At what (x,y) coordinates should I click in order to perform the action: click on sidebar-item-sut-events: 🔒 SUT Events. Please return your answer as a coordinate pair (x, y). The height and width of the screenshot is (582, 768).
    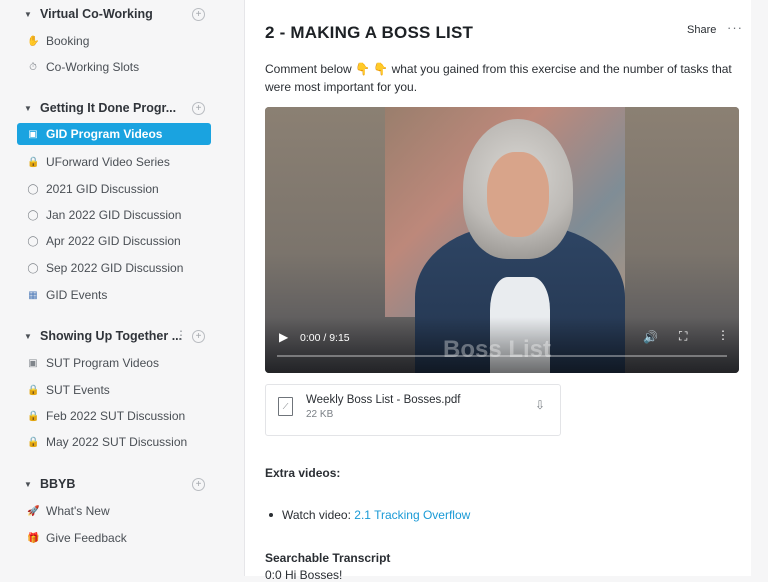
    Looking at the image, I should click on (114, 390).